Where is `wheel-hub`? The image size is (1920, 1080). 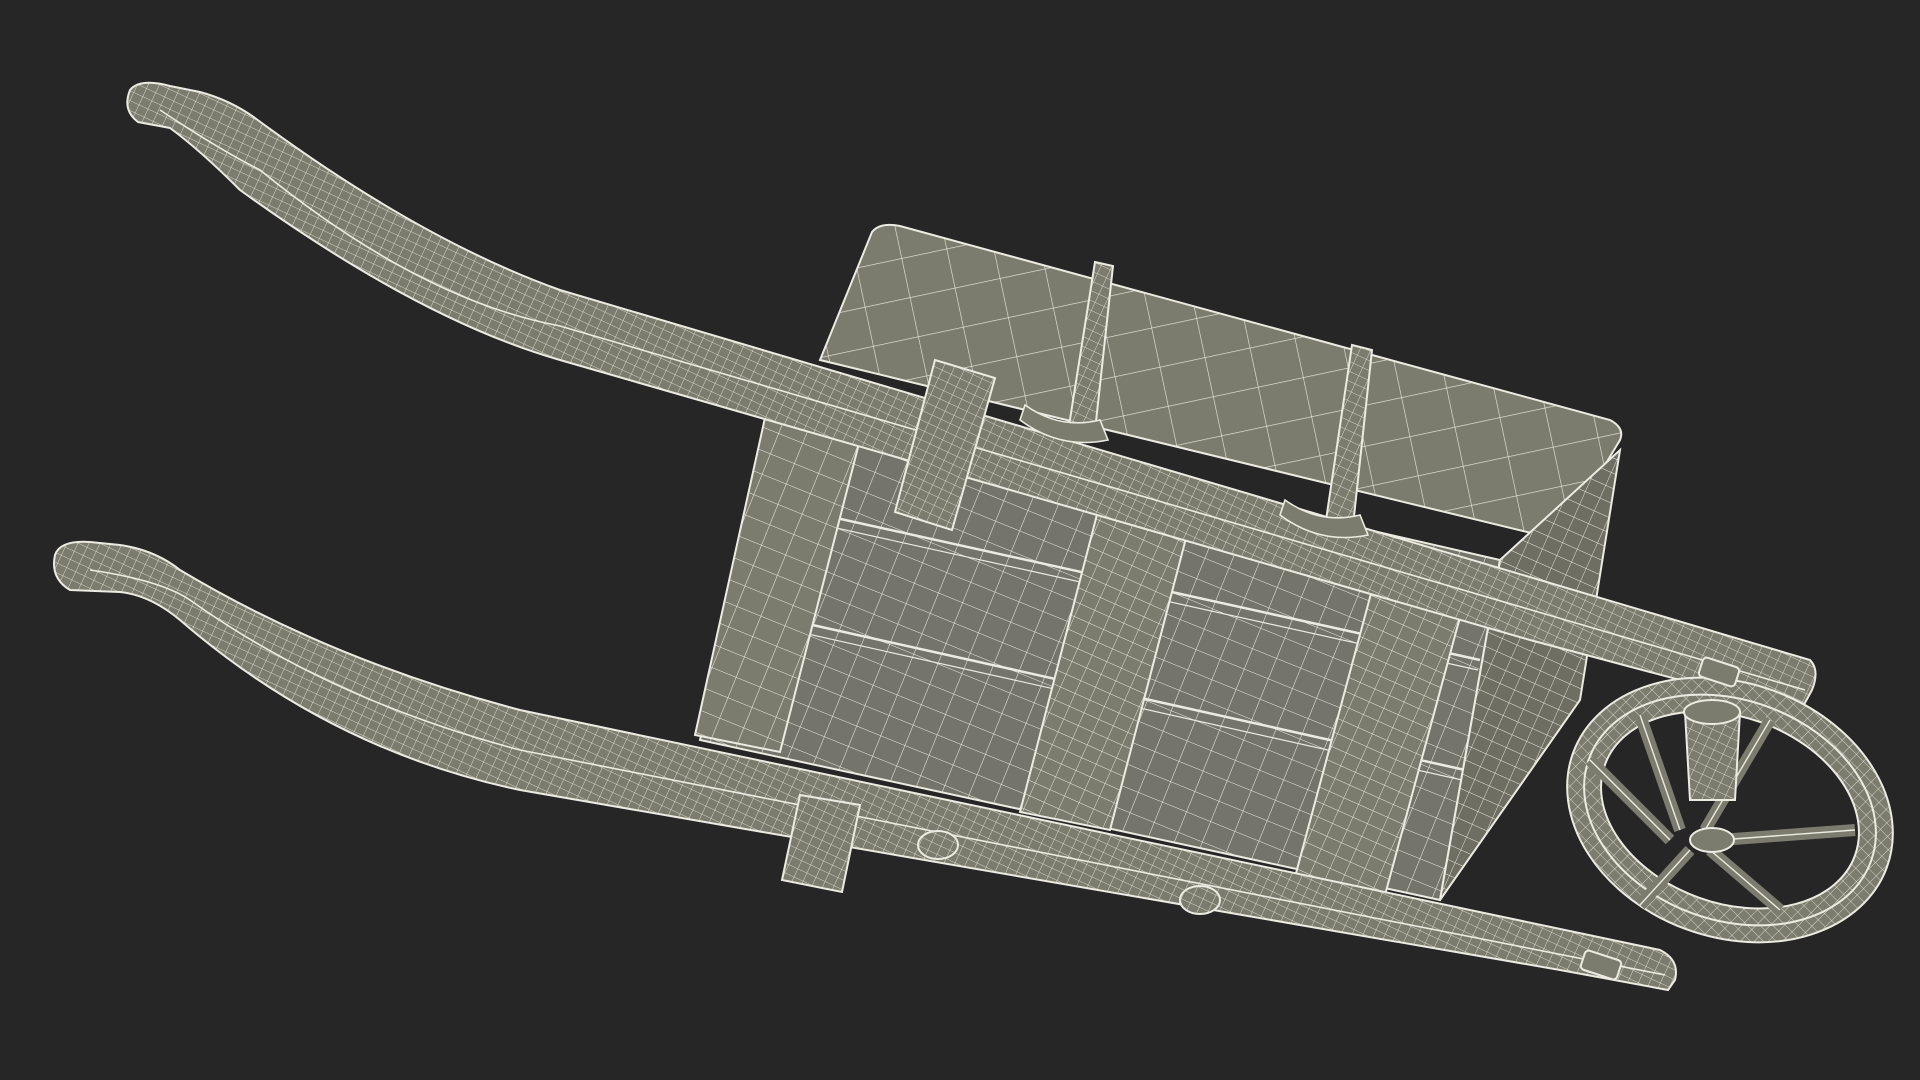 wheel-hub is located at coordinates (1712, 776).